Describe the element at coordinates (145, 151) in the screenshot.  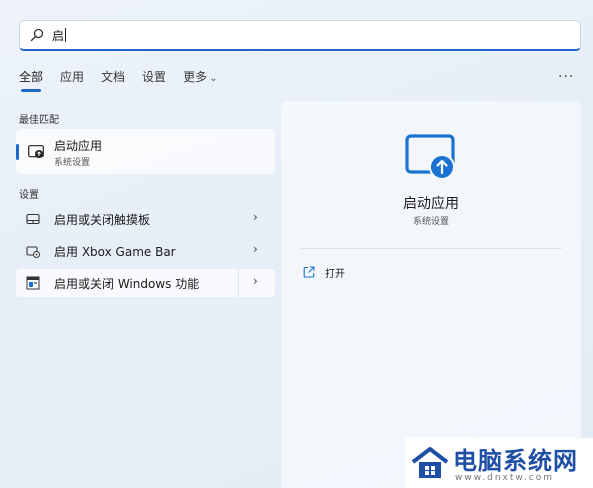
I see `best-match-result: 启动应用 系统设置` at that location.